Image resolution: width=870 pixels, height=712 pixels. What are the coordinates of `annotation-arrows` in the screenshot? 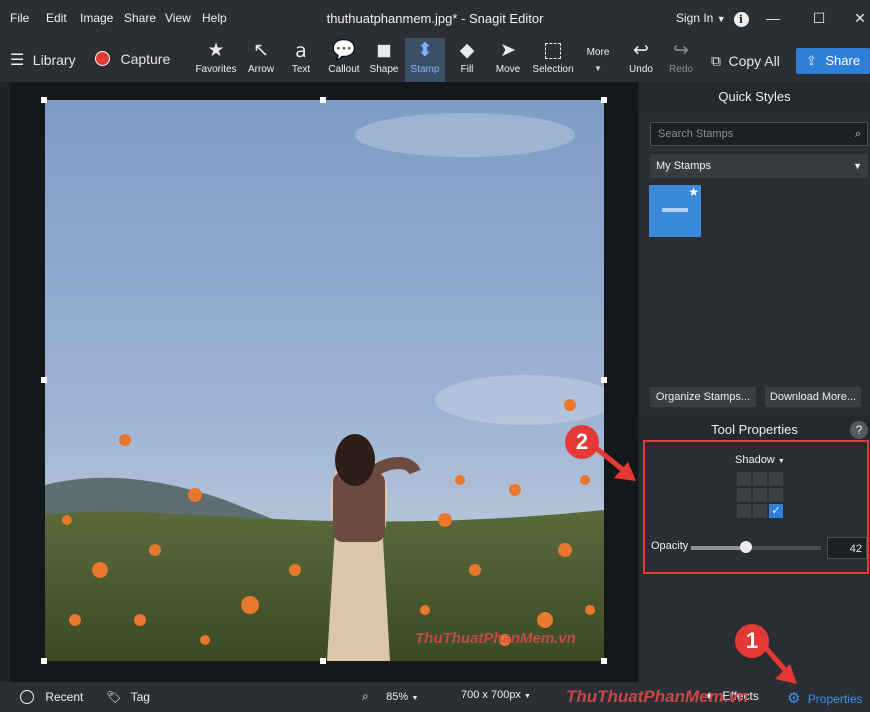 It's located at (695, 565).